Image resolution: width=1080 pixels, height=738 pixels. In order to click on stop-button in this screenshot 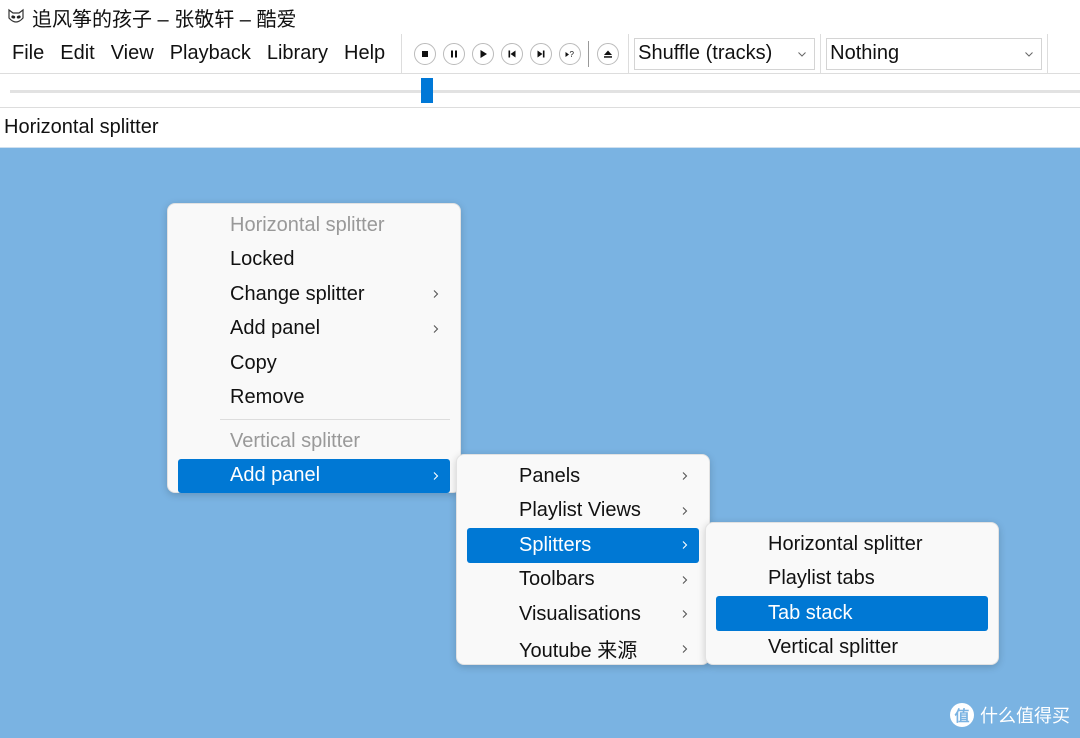, I will do `click(424, 53)`.